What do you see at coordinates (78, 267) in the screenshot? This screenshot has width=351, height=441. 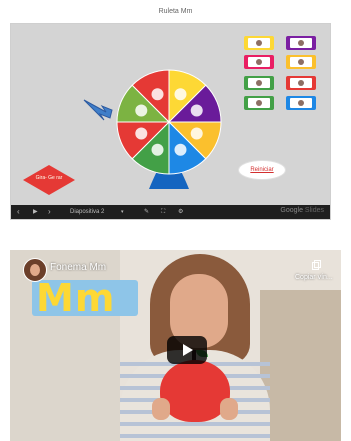 I see `video-title: Fonema Mm` at bounding box center [78, 267].